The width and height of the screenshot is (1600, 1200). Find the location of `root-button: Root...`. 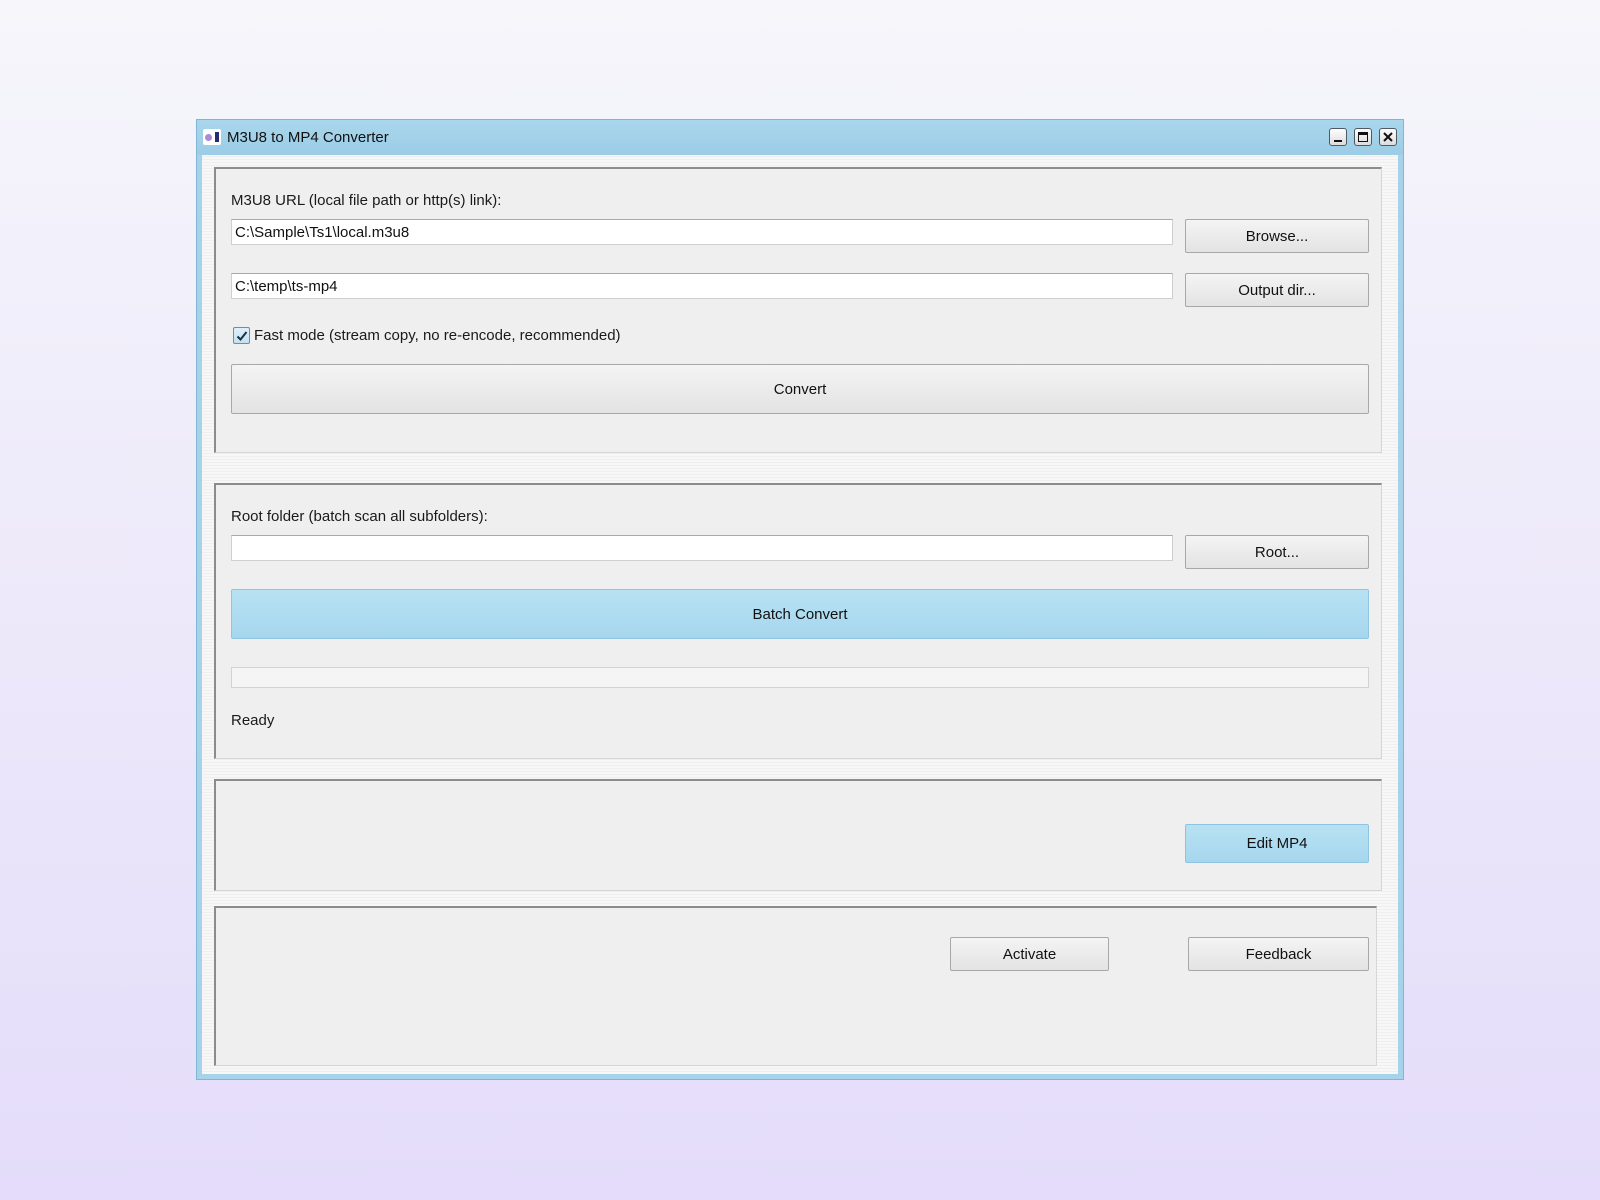

root-button: Root... is located at coordinates (1277, 552).